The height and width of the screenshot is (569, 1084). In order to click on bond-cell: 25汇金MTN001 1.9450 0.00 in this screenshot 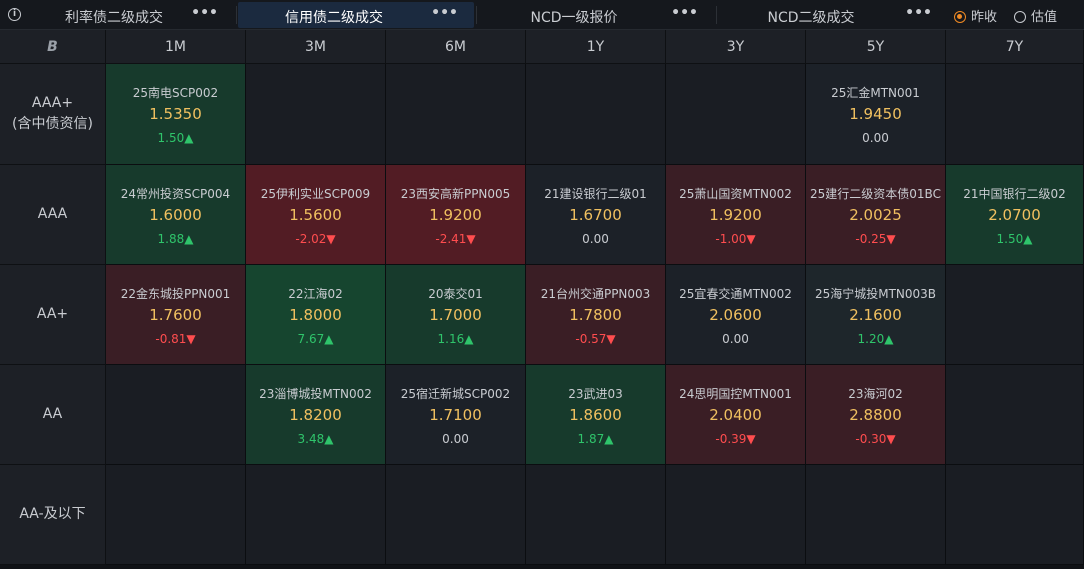, I will do `click(876, 114)`.